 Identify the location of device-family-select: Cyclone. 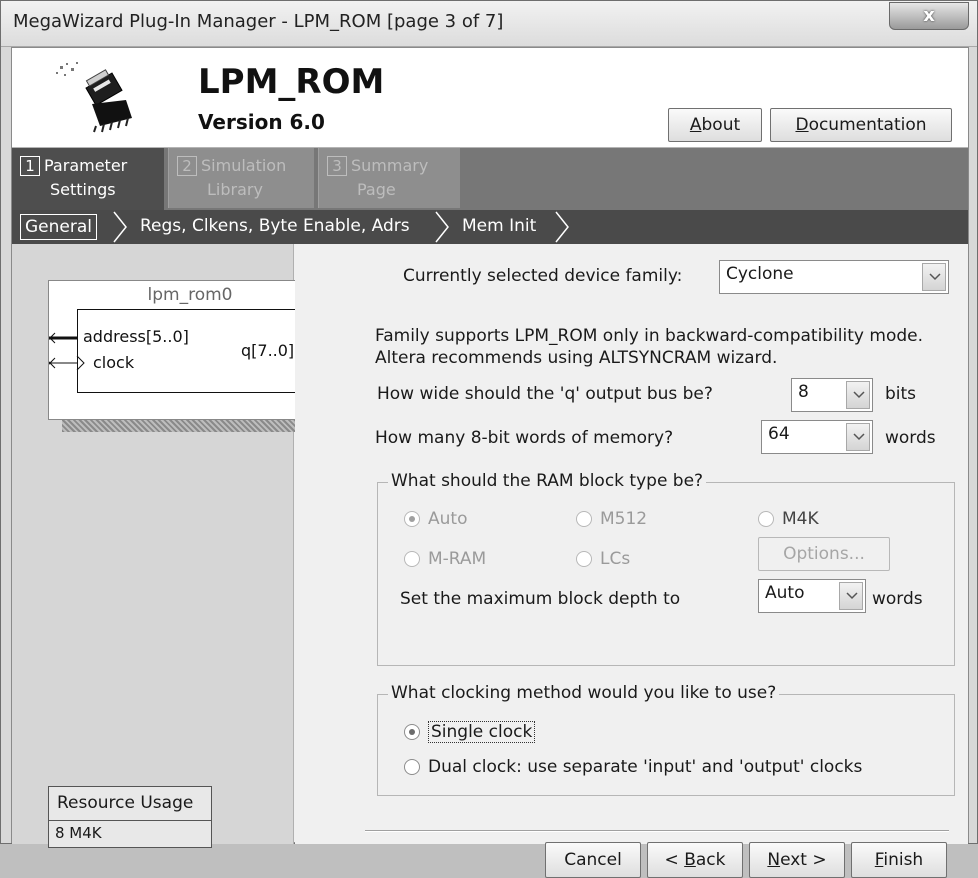
(834, 277).